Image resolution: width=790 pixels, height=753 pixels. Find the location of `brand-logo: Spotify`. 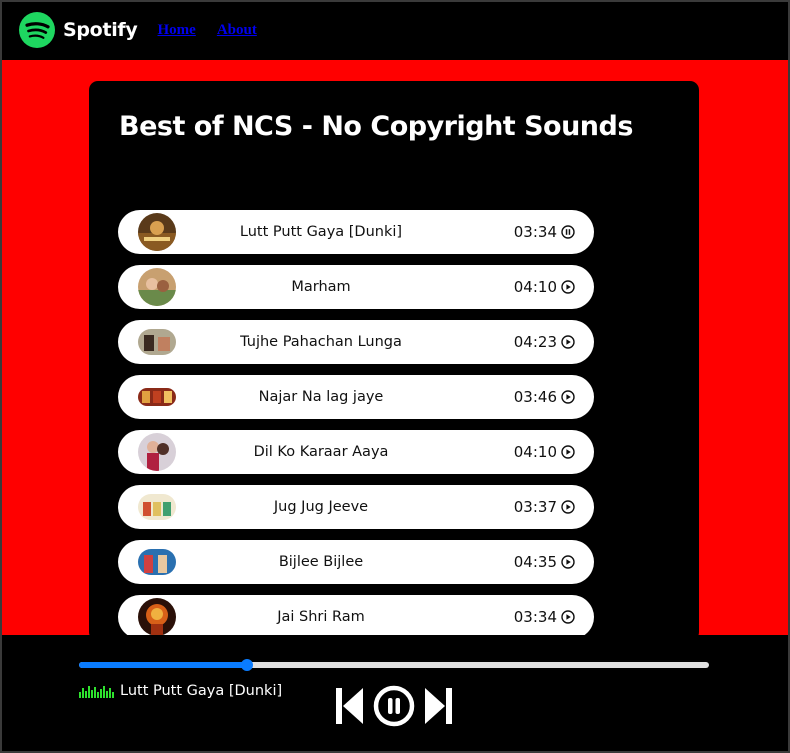

brand-logo: Spotify is located at coordinates (78, 30).